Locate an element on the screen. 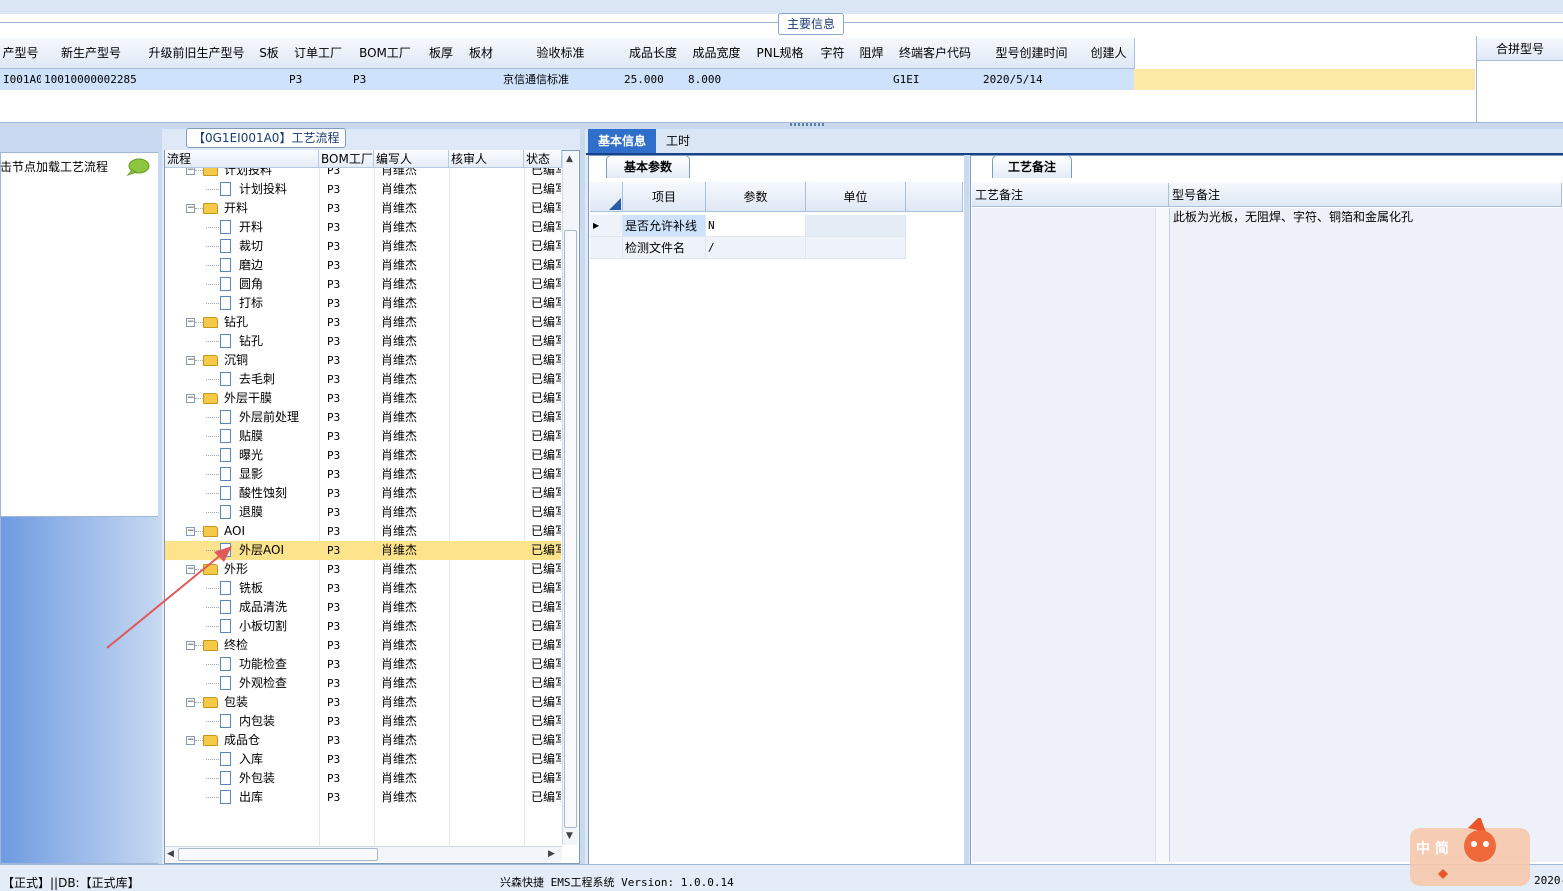  tab-work-hours: 工时 is located at coordinates (678, 141).